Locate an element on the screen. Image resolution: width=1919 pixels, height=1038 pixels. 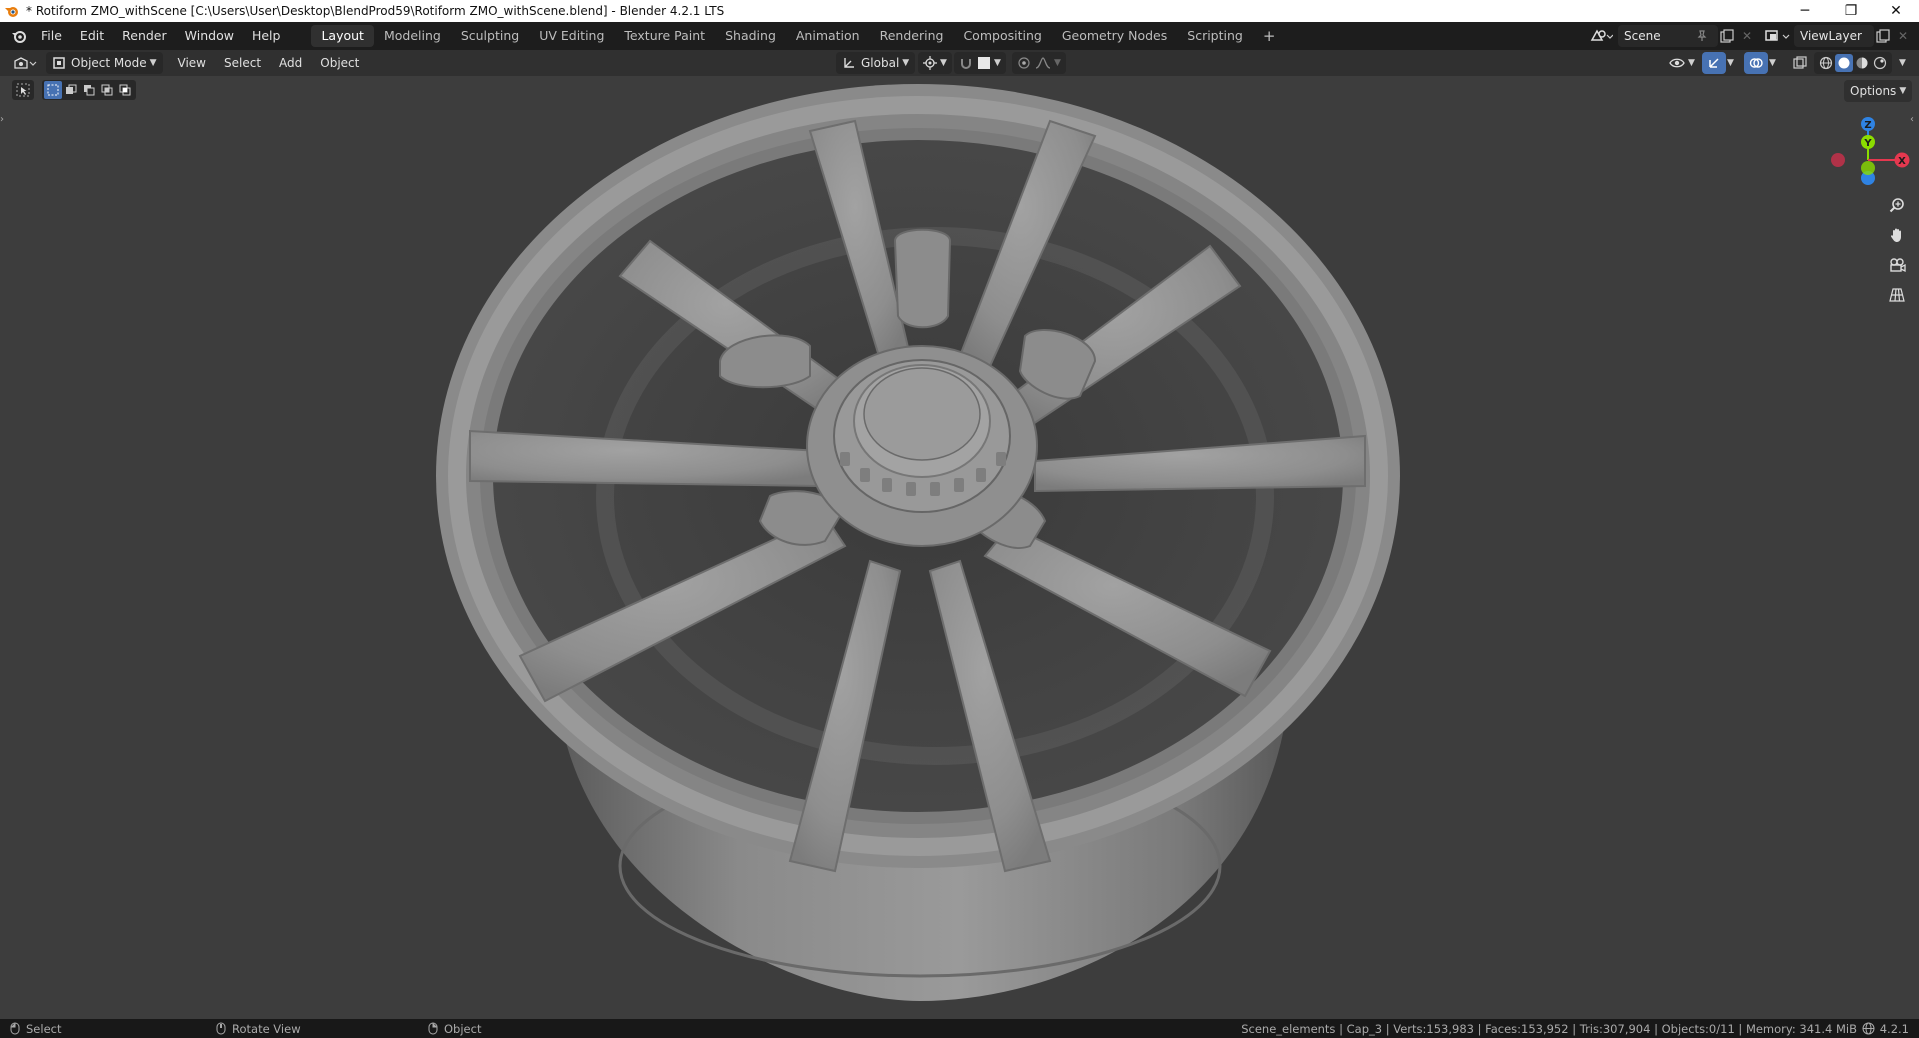
editor-type-button is located at coordinates (25, 63).